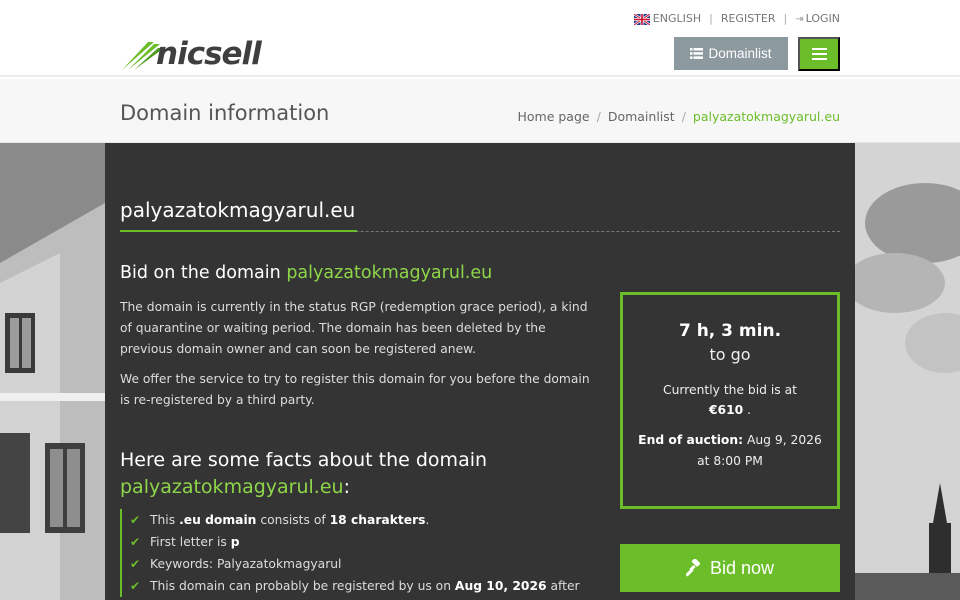  Describe the element at coordinates (799, 19) in the screenshot. I see `sign-in-icon: ⇥` at that location.